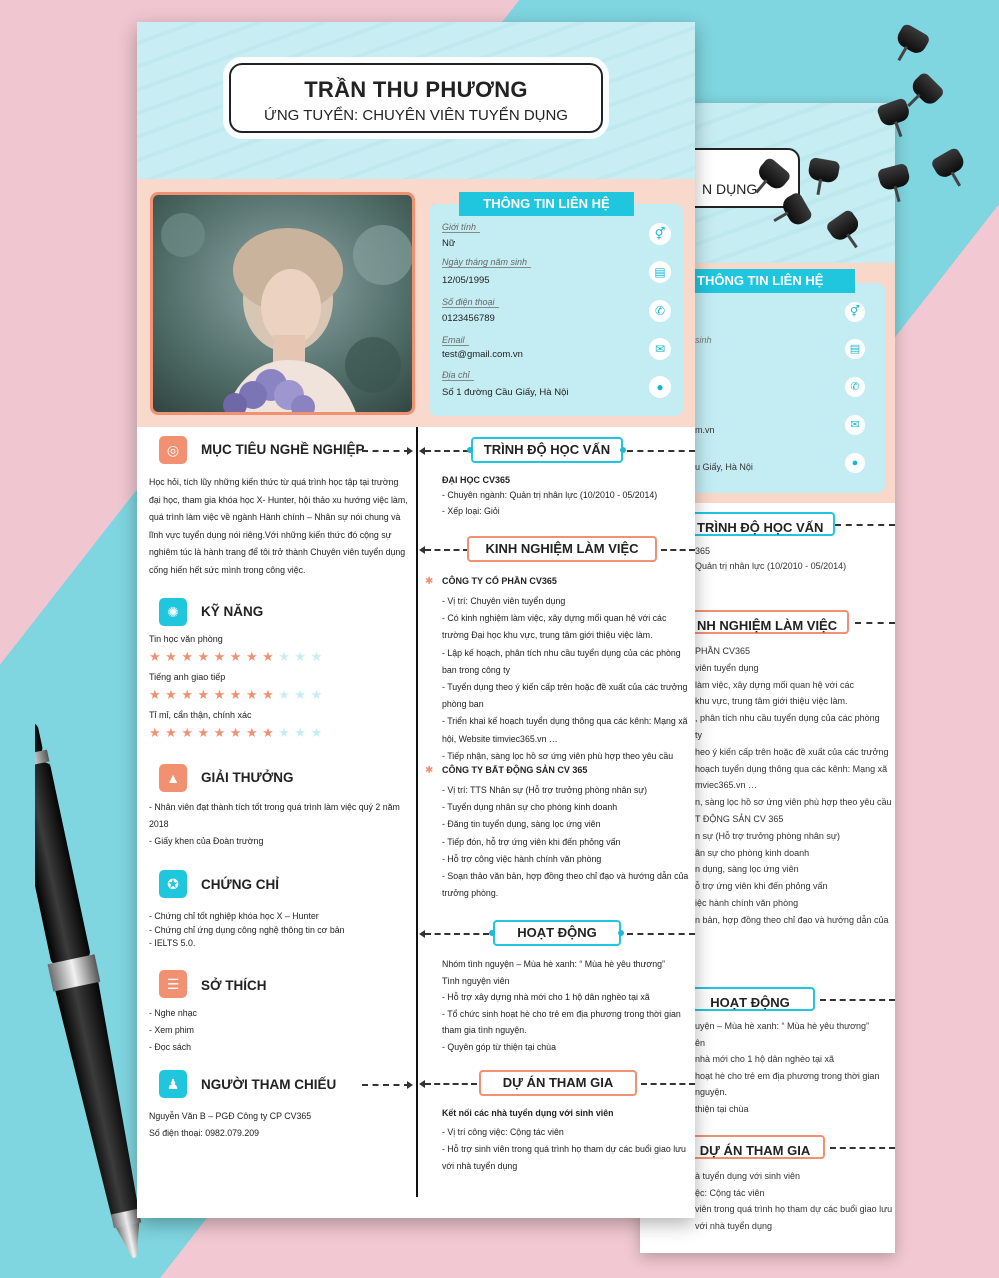 Image resolution: width=999 pixels, height=1278 pixels. What do you see at coordinates (449, 243) in the screenshot?
I see `gender-value: Nữ` at bounding box center [449, 243].